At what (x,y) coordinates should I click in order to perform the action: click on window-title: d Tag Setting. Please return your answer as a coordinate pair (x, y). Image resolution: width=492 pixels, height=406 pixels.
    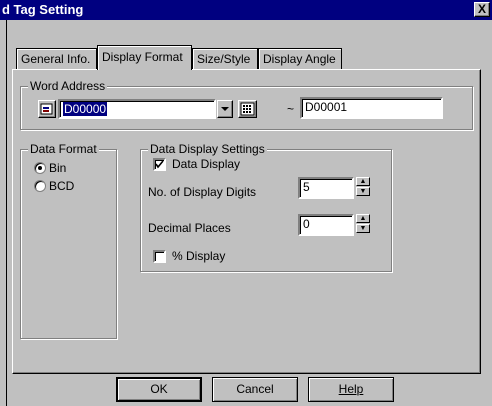
    Looking at the image, I should click on (43, 9).